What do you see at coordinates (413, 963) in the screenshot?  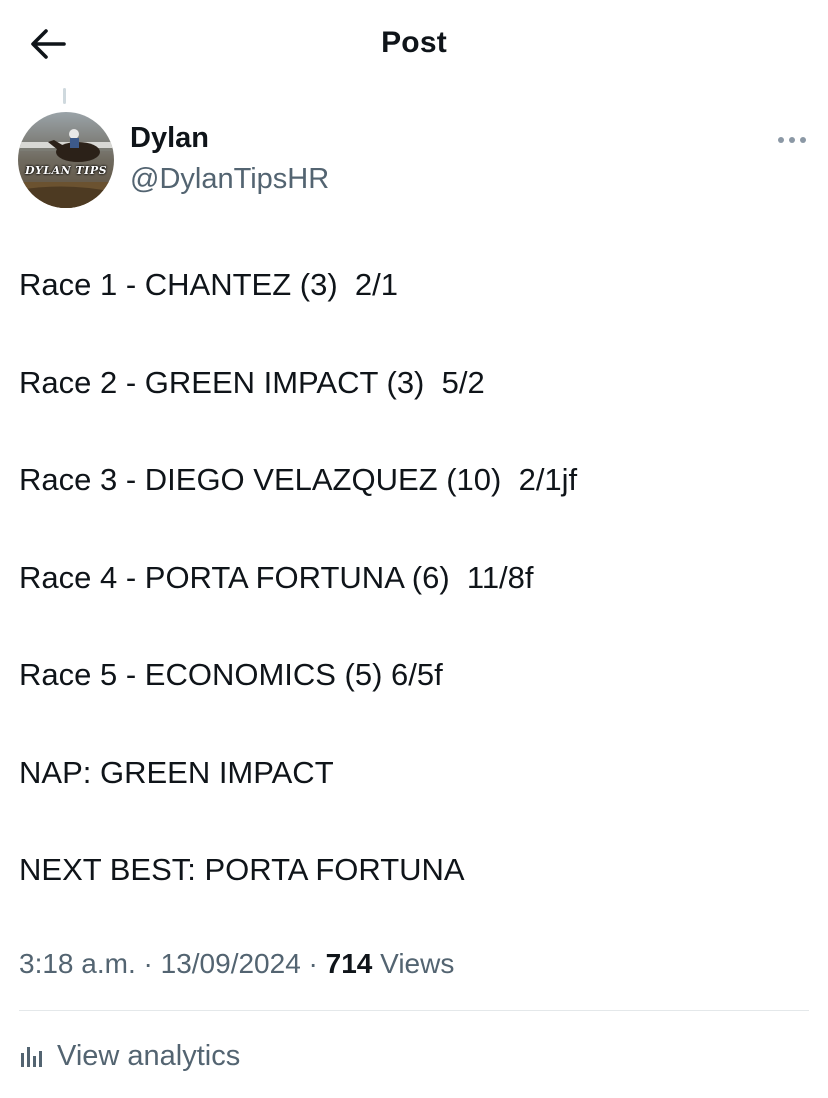 I see `views-label: Views` at bounding box center [413, 963].